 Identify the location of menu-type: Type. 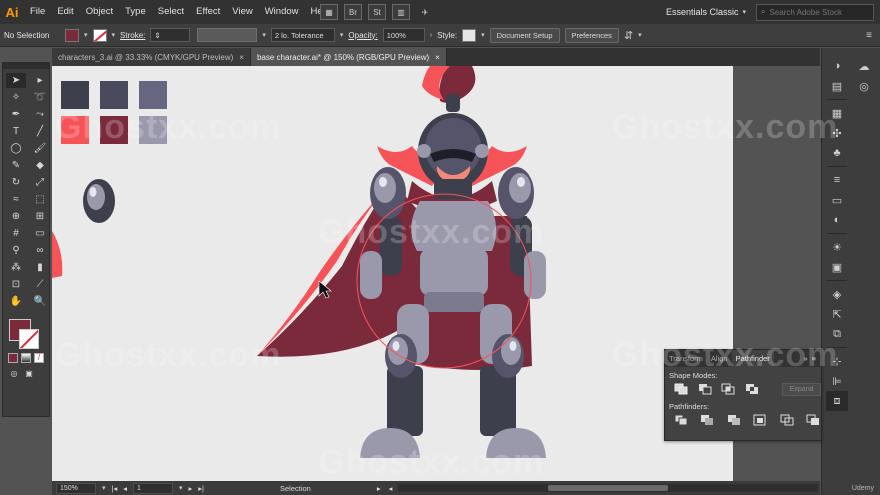
(135, 12).